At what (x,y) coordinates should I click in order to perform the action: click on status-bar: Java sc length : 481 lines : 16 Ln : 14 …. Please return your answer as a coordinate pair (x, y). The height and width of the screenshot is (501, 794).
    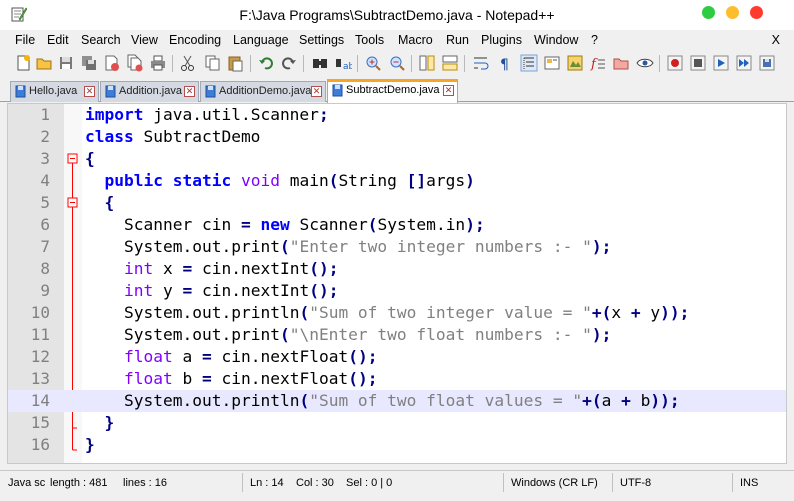
    Looking at the image, I should click on (397, 482).